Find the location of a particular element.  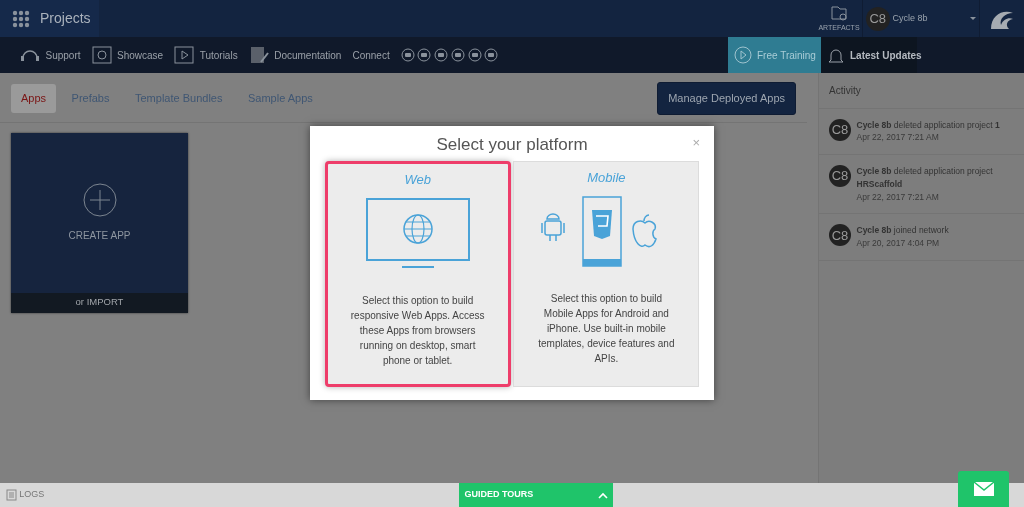

log-document-icon is located at coordinates (11, 495).